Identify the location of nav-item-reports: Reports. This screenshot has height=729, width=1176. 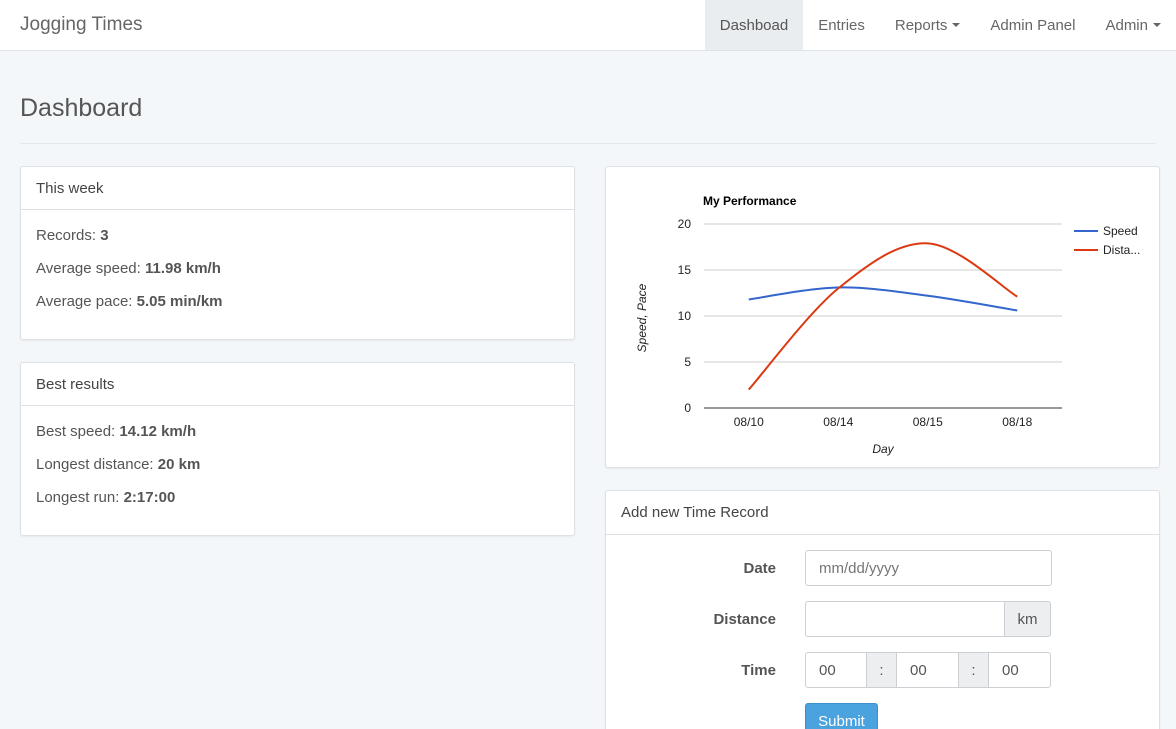
(928, 25).